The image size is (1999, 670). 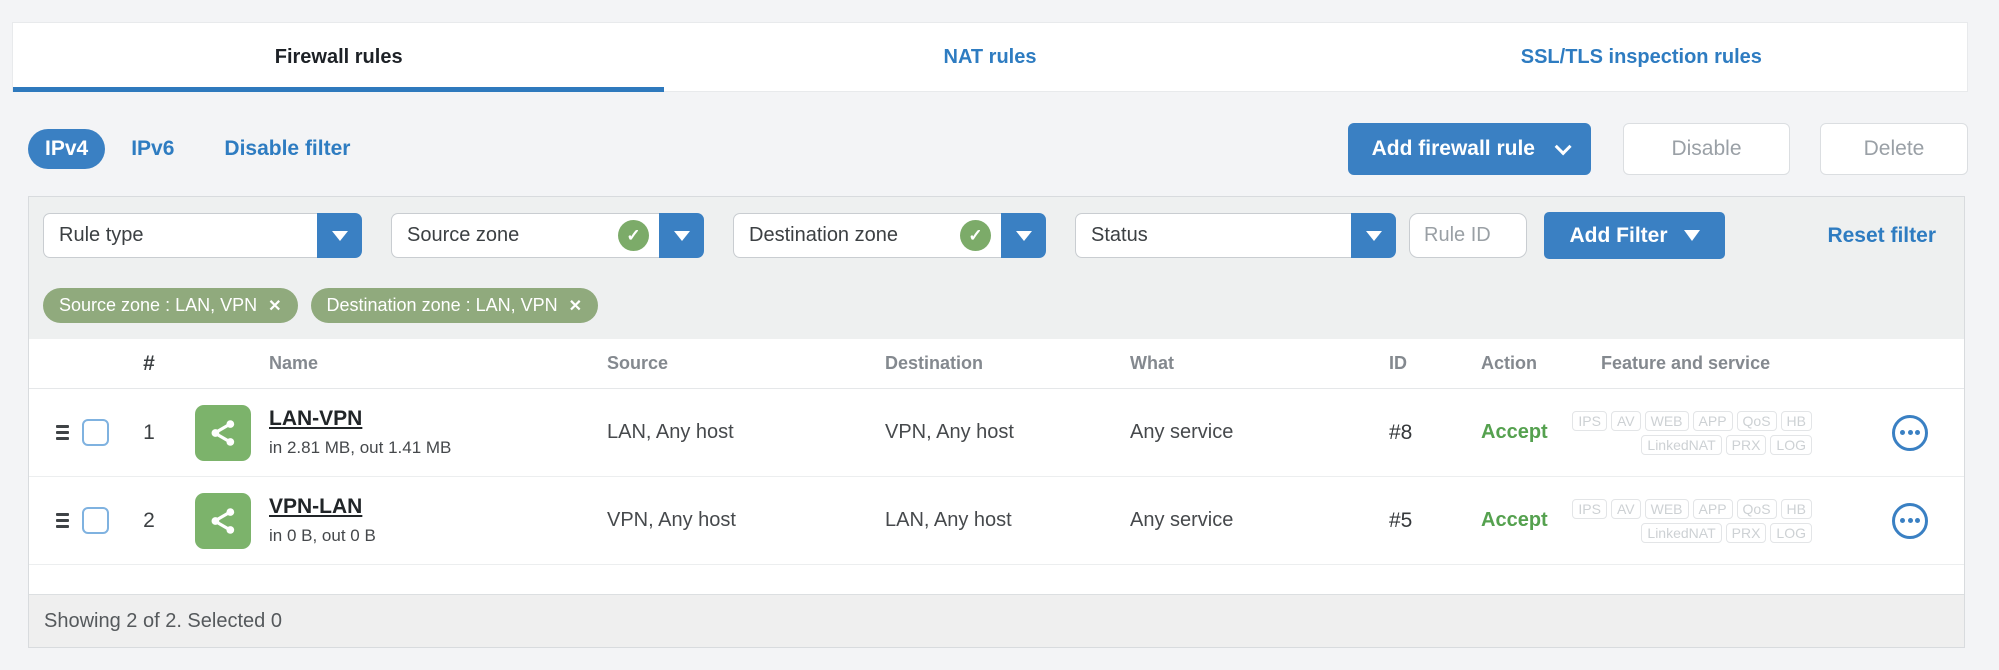 What do you see at coordinates (1453, 148) in the screenshot?
I see `add-firewall-rule-label: Add firewall rule` at bounding box center [1453, 148].